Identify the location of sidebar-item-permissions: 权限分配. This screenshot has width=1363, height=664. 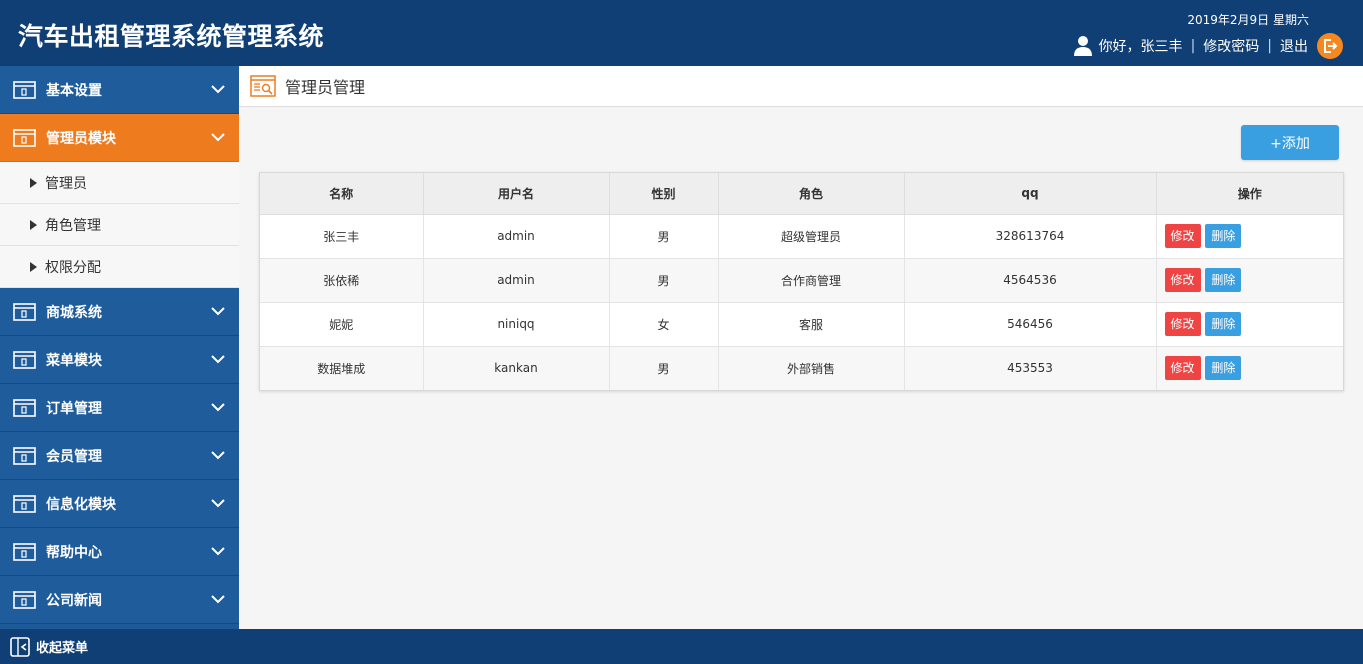
(119, 267).